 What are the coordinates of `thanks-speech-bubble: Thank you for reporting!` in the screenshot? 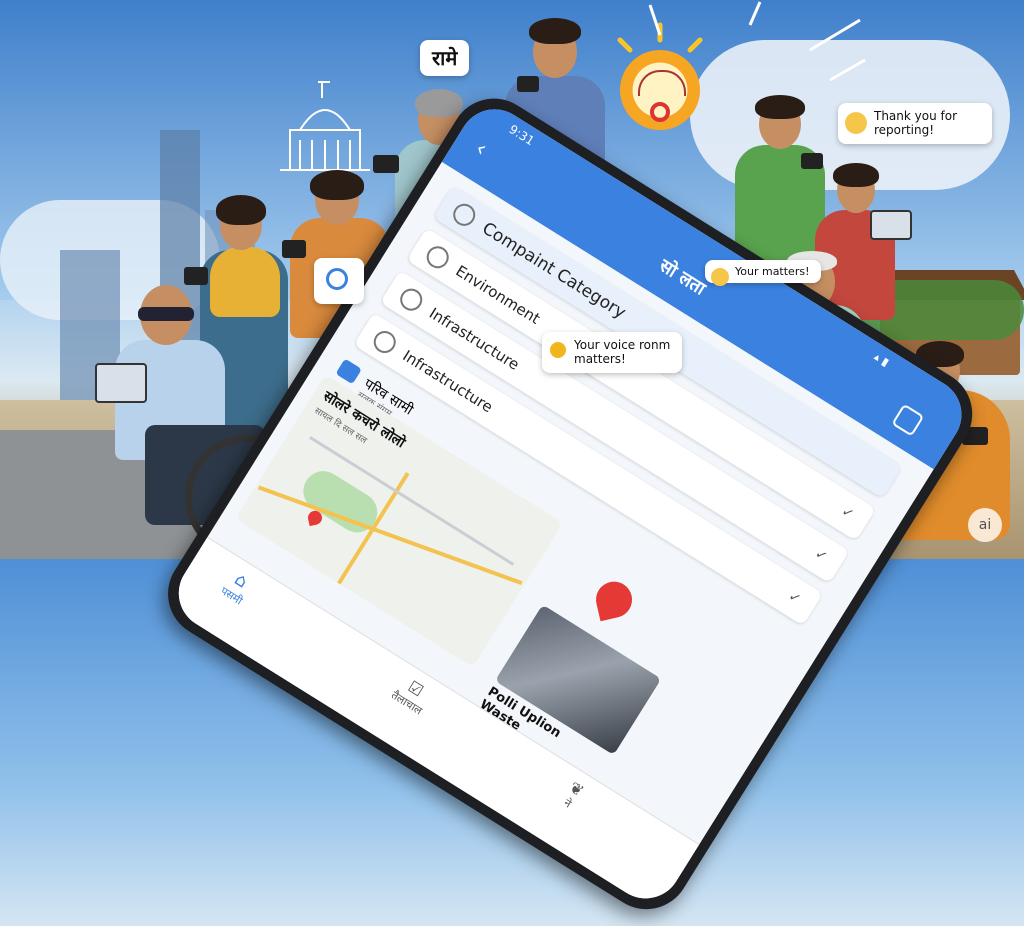 It's located at (915, 123).